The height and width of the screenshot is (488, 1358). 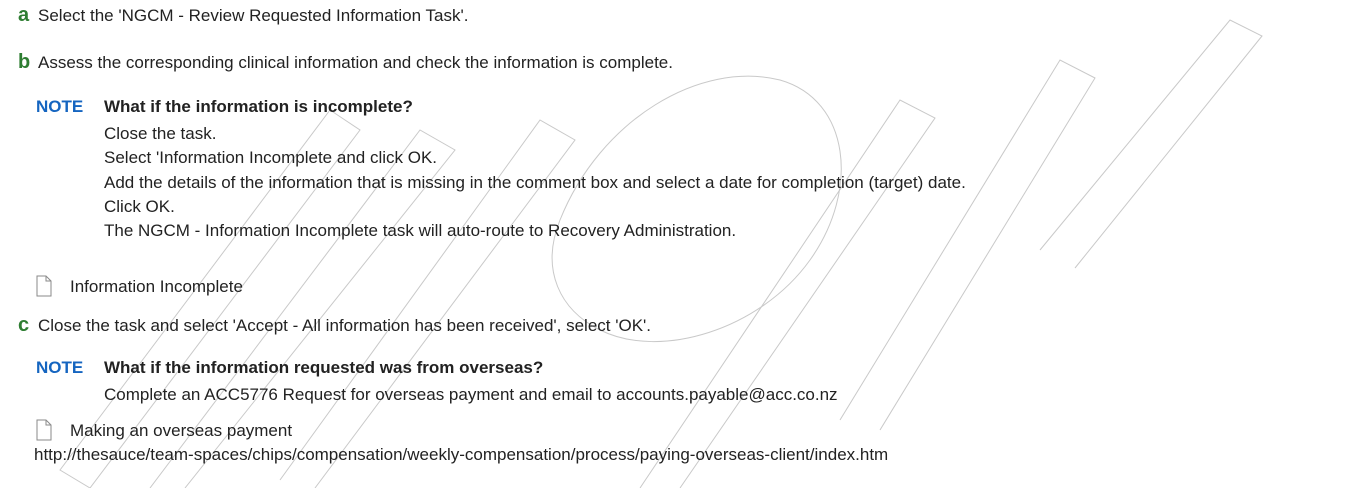 I want to click on link-information-incomplete: Information Incomplete, so click(x=138, y=287).